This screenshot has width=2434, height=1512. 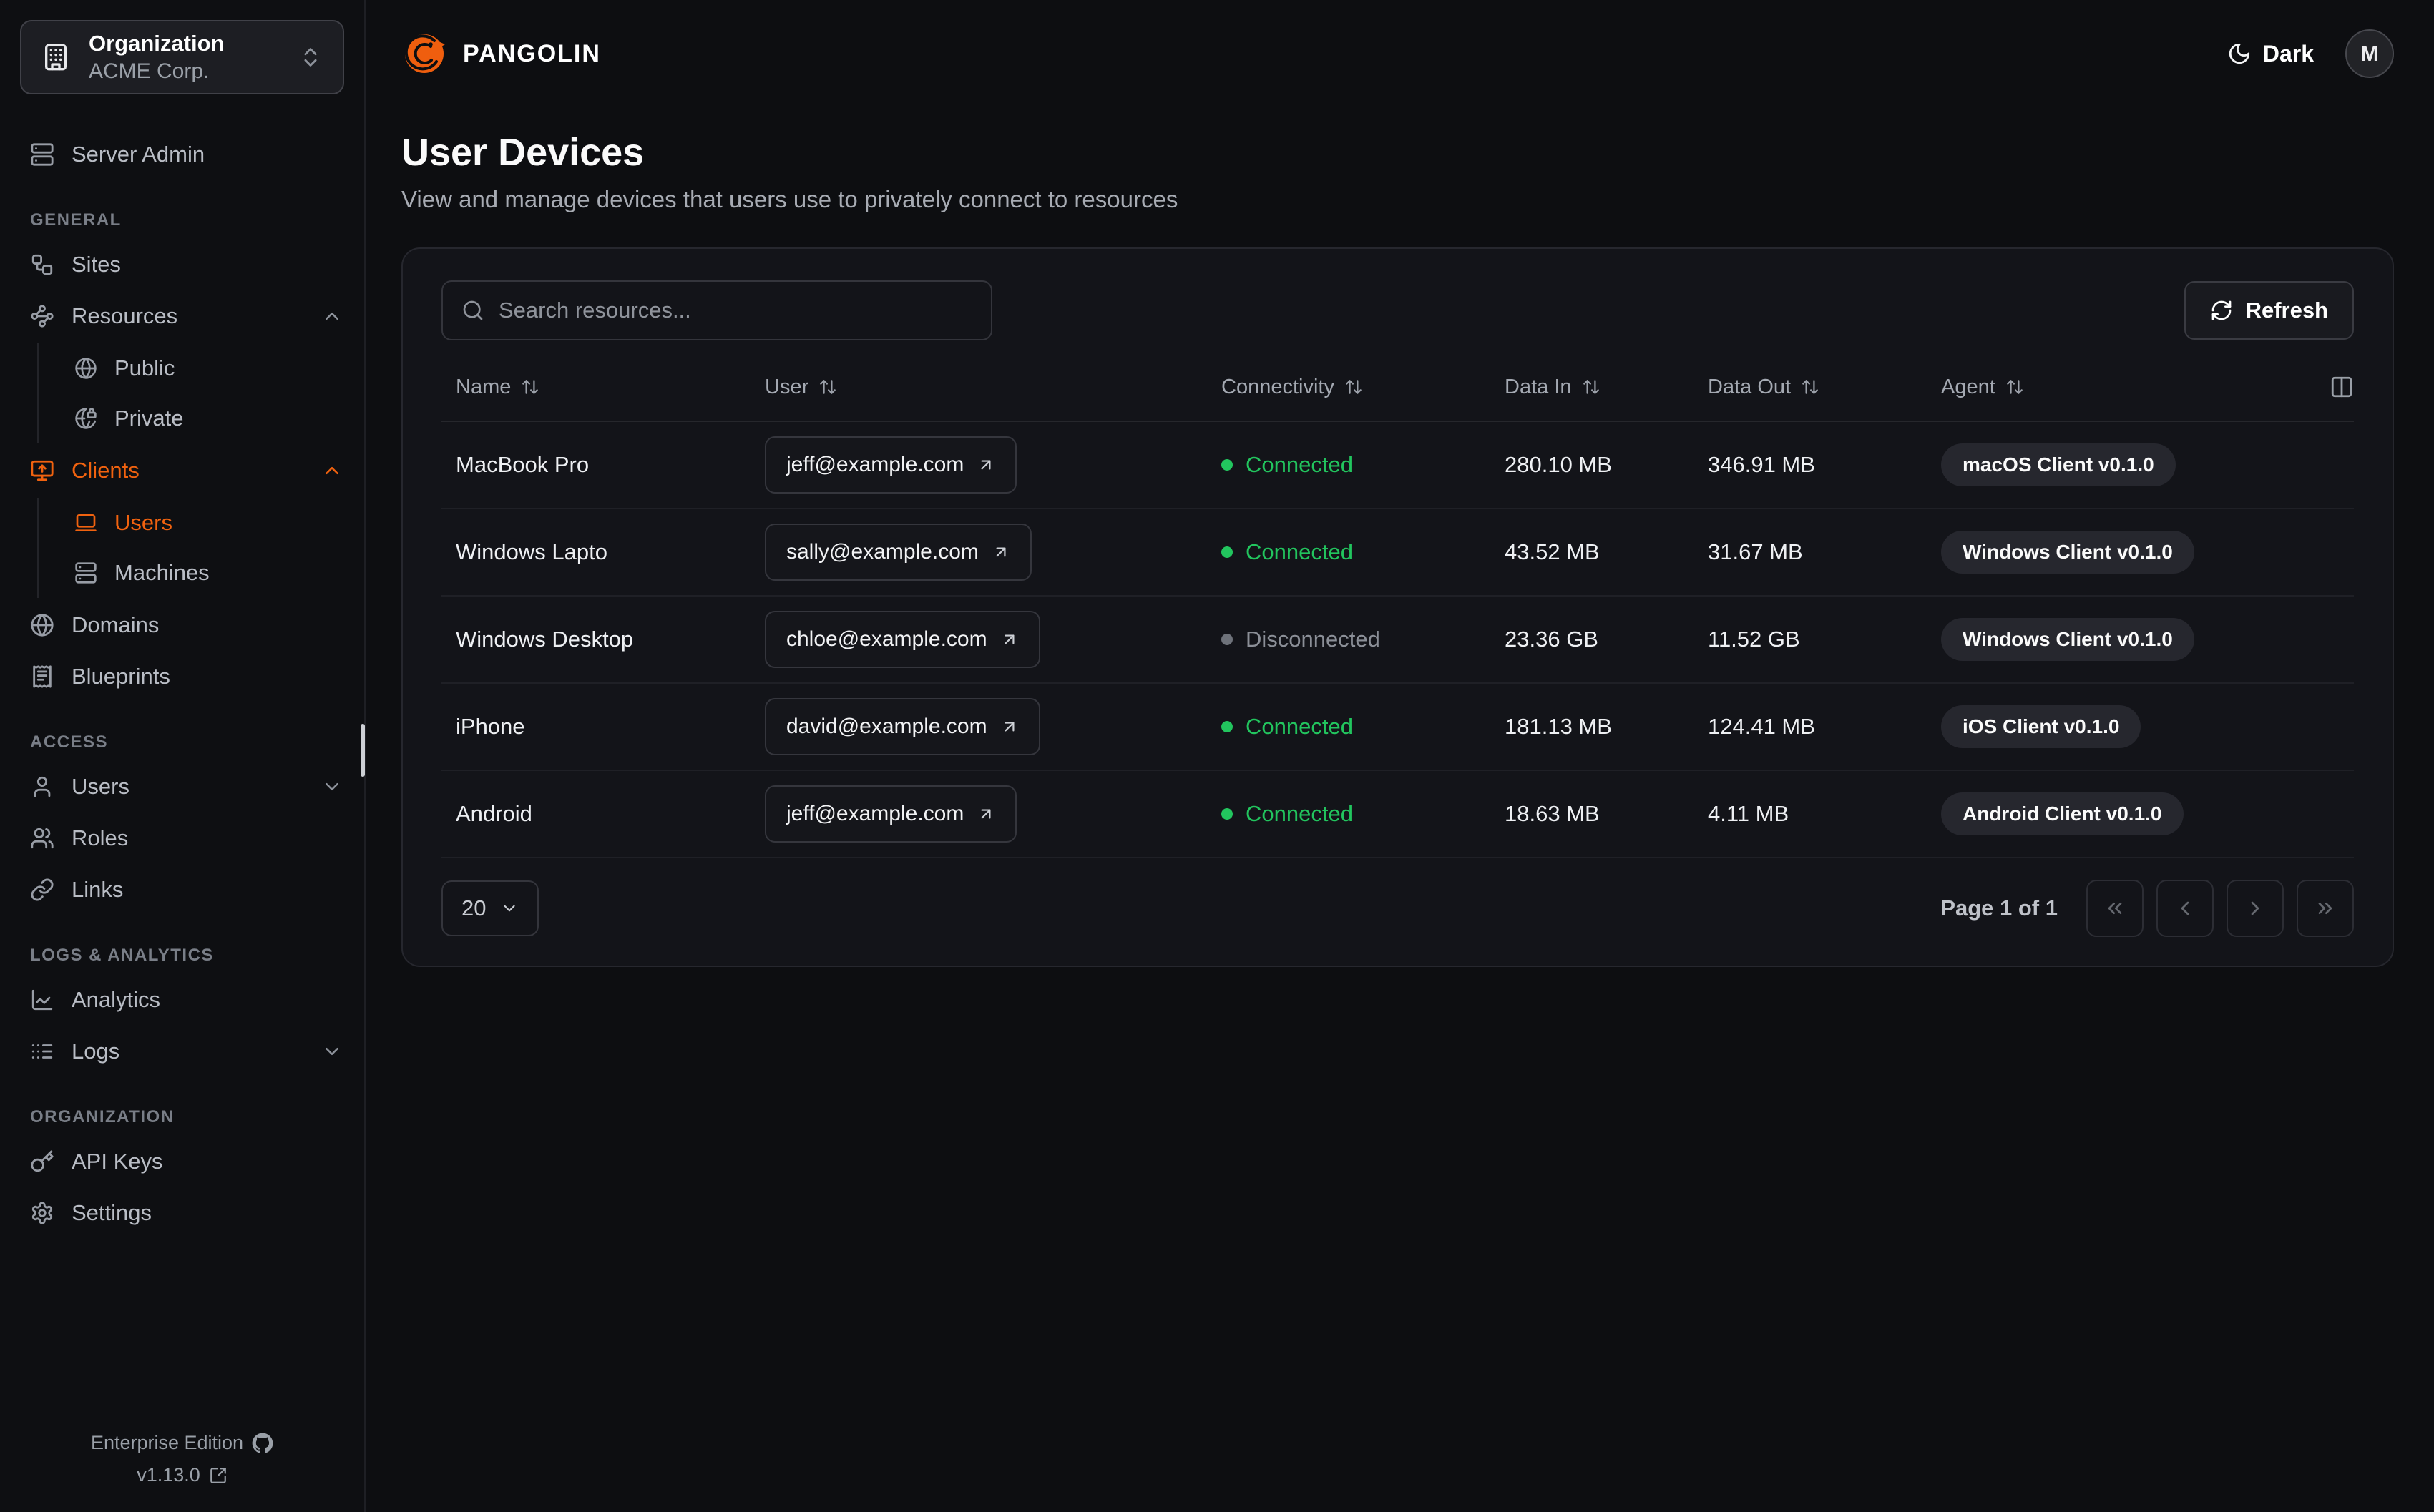 What do you see at coordinates (42, 1051) in the screenshot?
I see `logs-list-icon` at bounding box center [42, 1051].